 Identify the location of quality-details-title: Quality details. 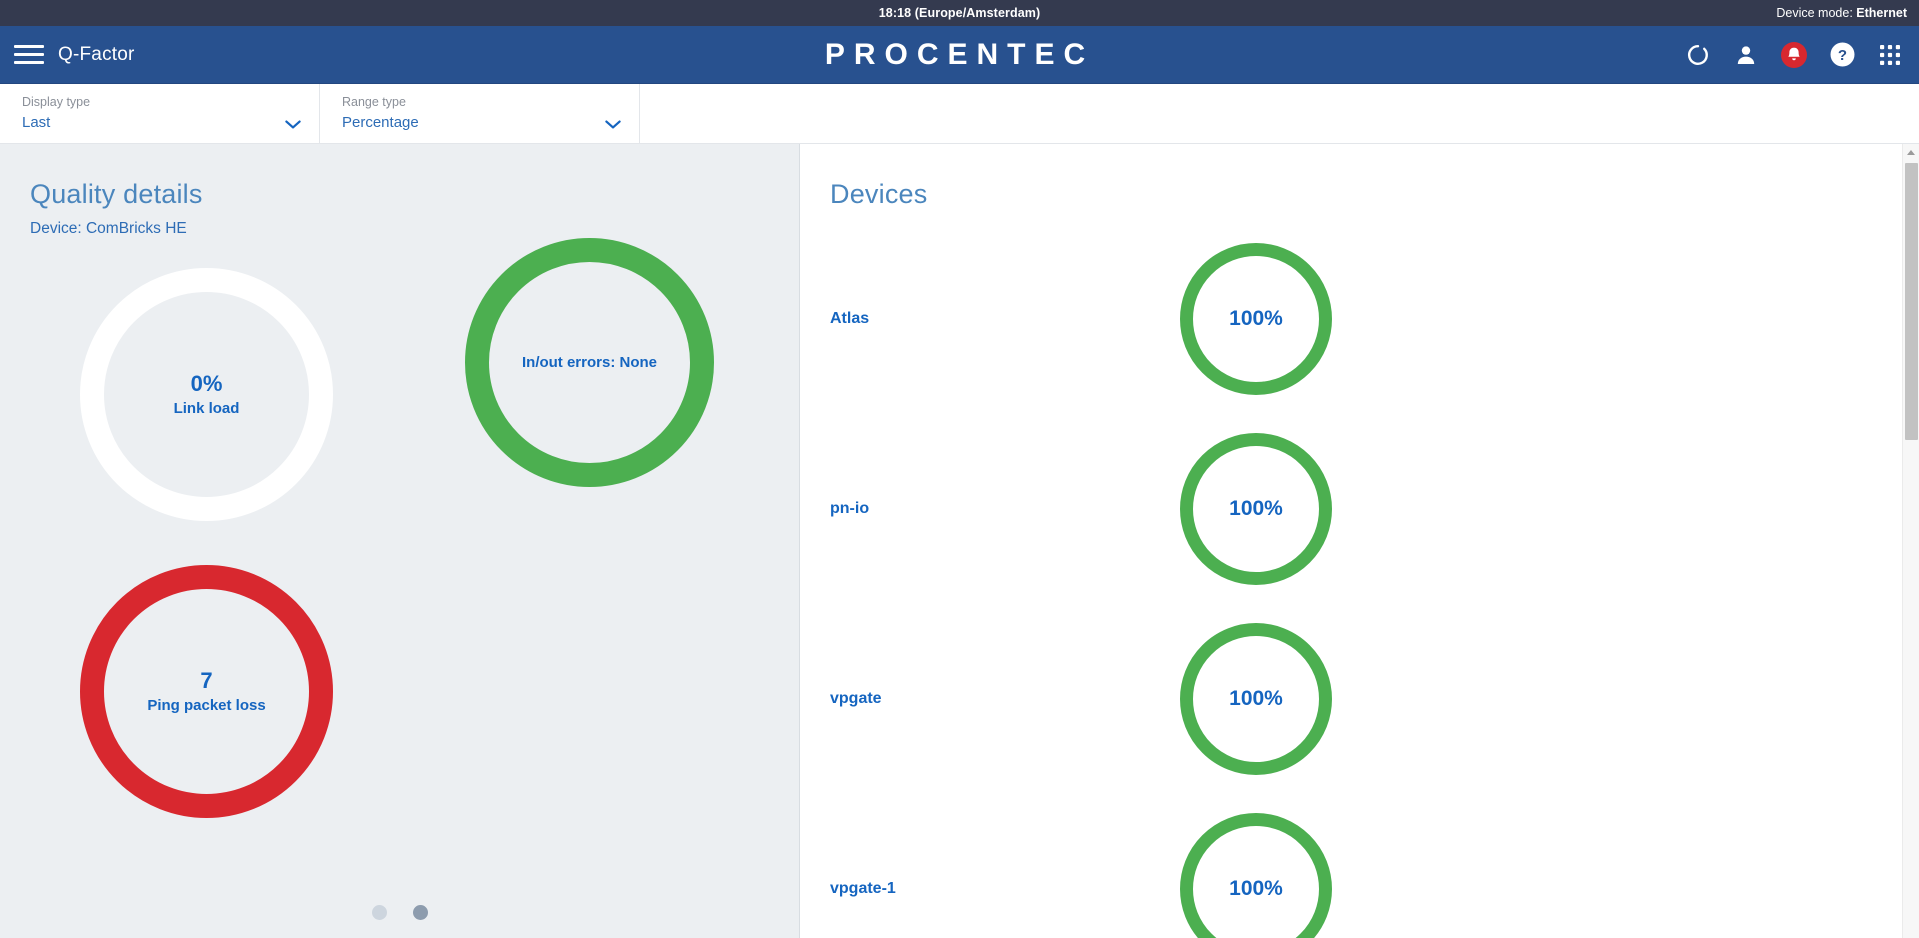
(116, 194).